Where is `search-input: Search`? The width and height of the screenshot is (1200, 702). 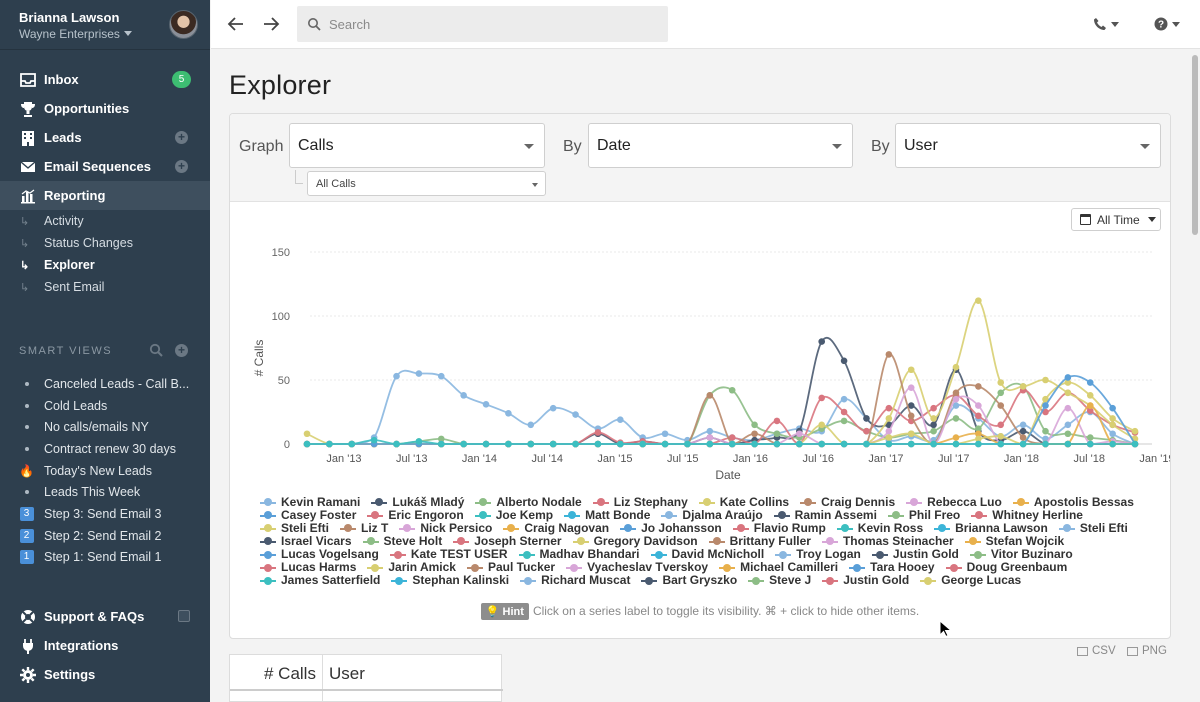 search-input: Search is located at coordinates (482, 24).